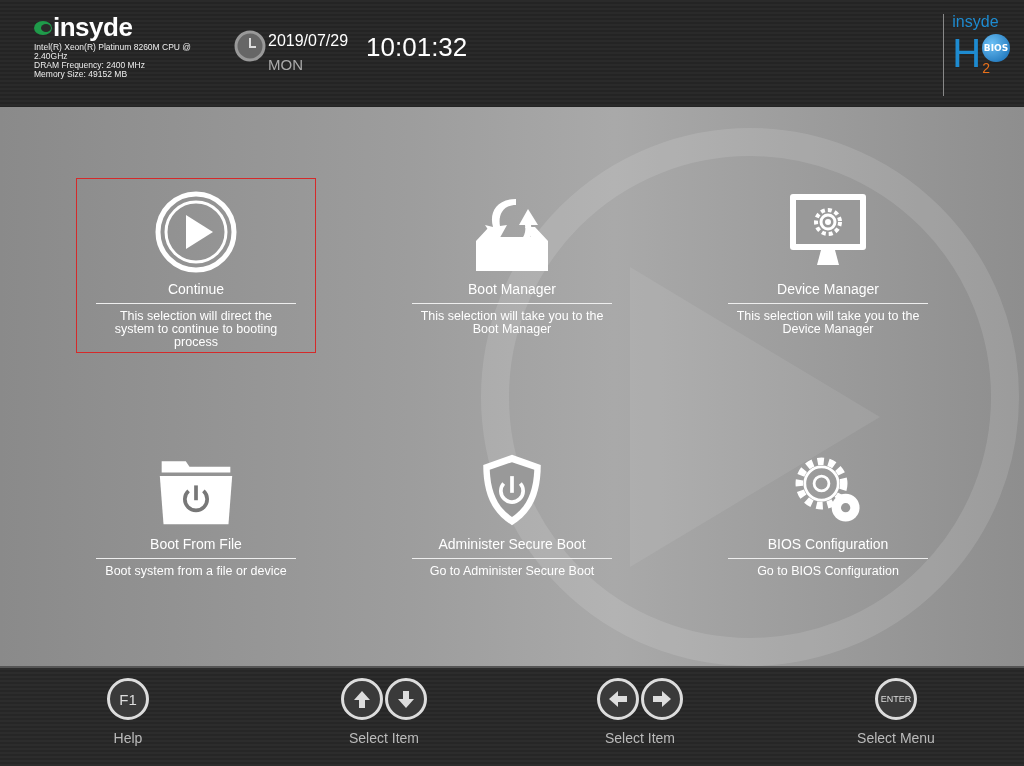 This screenshot has height=766, width=1024. What do you see at coordinates (308, 41) in the screenshot?
I see `date-text: 2019/07/29` at bounding box center [308, 41].